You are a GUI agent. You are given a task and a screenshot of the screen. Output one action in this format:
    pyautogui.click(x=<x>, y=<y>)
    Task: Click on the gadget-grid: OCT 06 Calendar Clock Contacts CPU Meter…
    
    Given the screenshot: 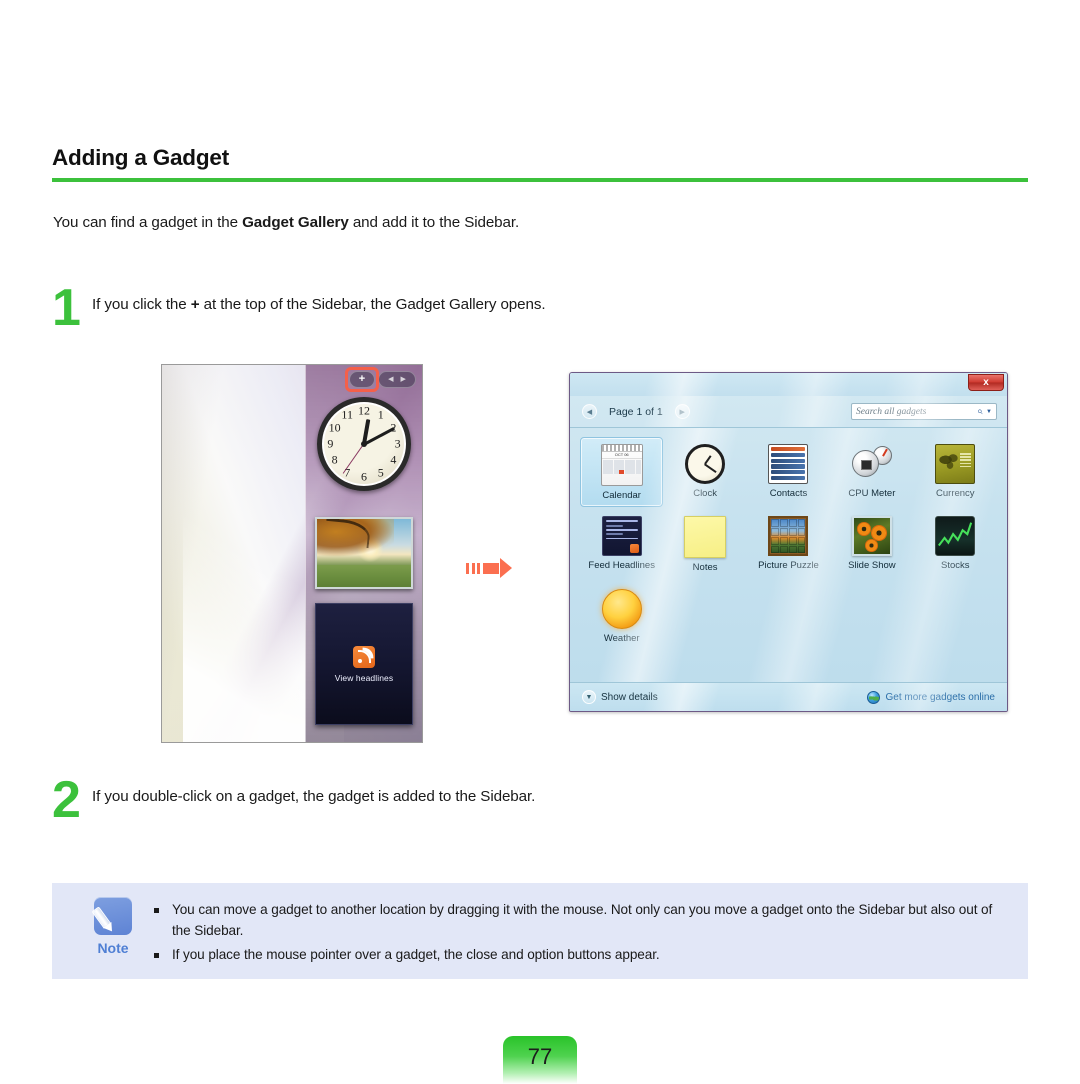 What is the action you would take?
    pyautogui.click(x=788, y=543)
    